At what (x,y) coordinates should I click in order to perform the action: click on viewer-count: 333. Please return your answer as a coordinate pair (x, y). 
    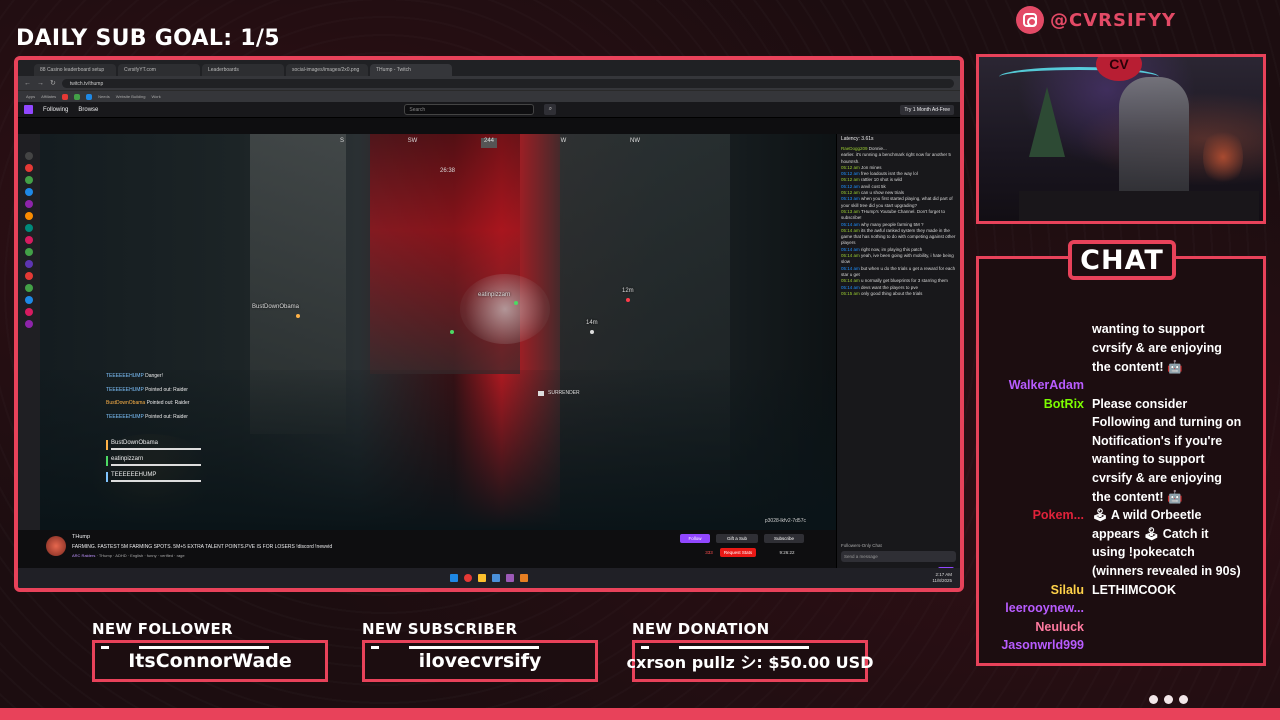
    Looking at the image, I should click on (709, 552).